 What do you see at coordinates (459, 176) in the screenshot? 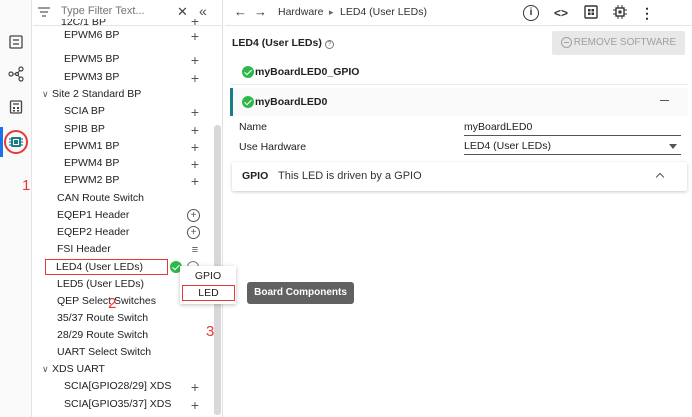
I see `gpio-section: GPIO This LED is driven by a GPIO` at bounding box center [459, 176].